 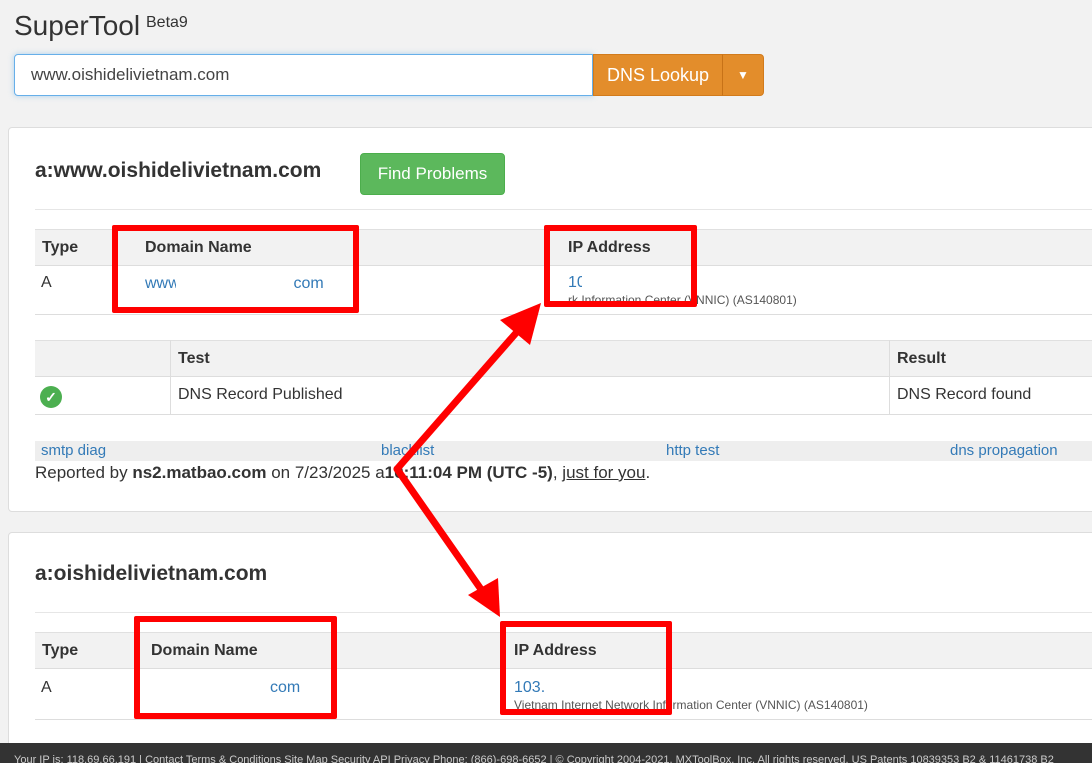 I want to click on arrow-head-up, so click(x=520, y=324).